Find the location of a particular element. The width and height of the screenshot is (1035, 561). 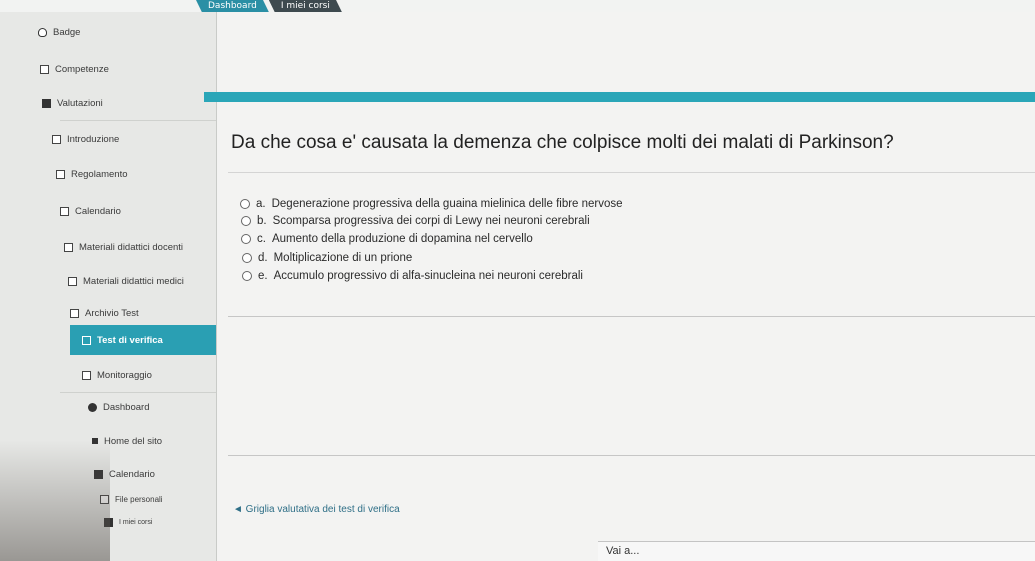

option-letter: c. is located at coordinates (261, 239).